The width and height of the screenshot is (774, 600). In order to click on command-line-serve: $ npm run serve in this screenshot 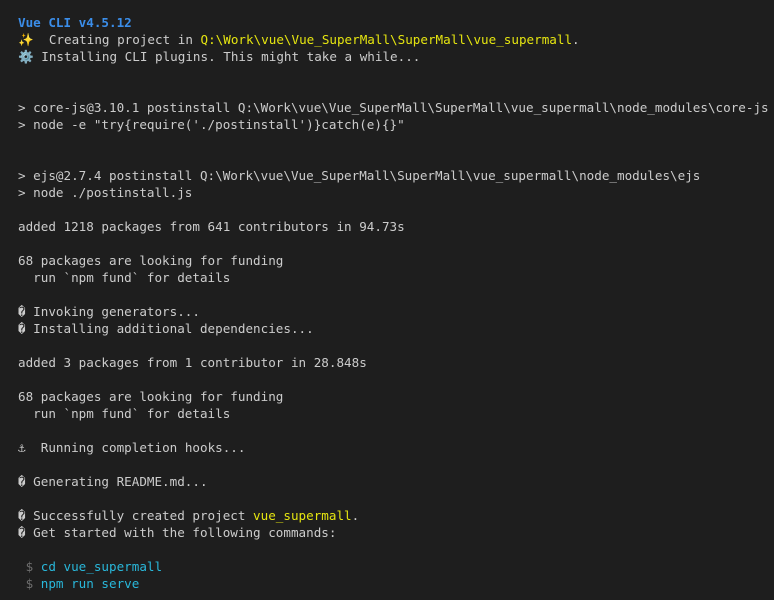, I will do `click(396, 583)`.